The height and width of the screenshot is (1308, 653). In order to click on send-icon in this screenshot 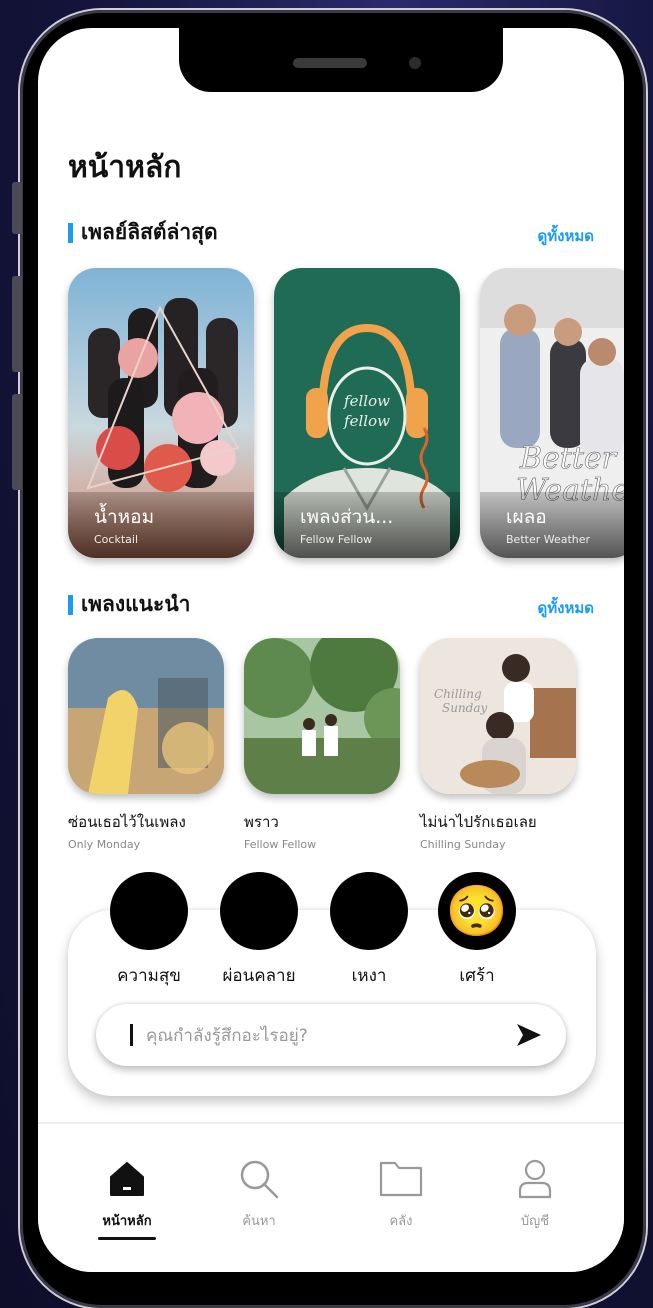, I will do `click(529, 1035)`.